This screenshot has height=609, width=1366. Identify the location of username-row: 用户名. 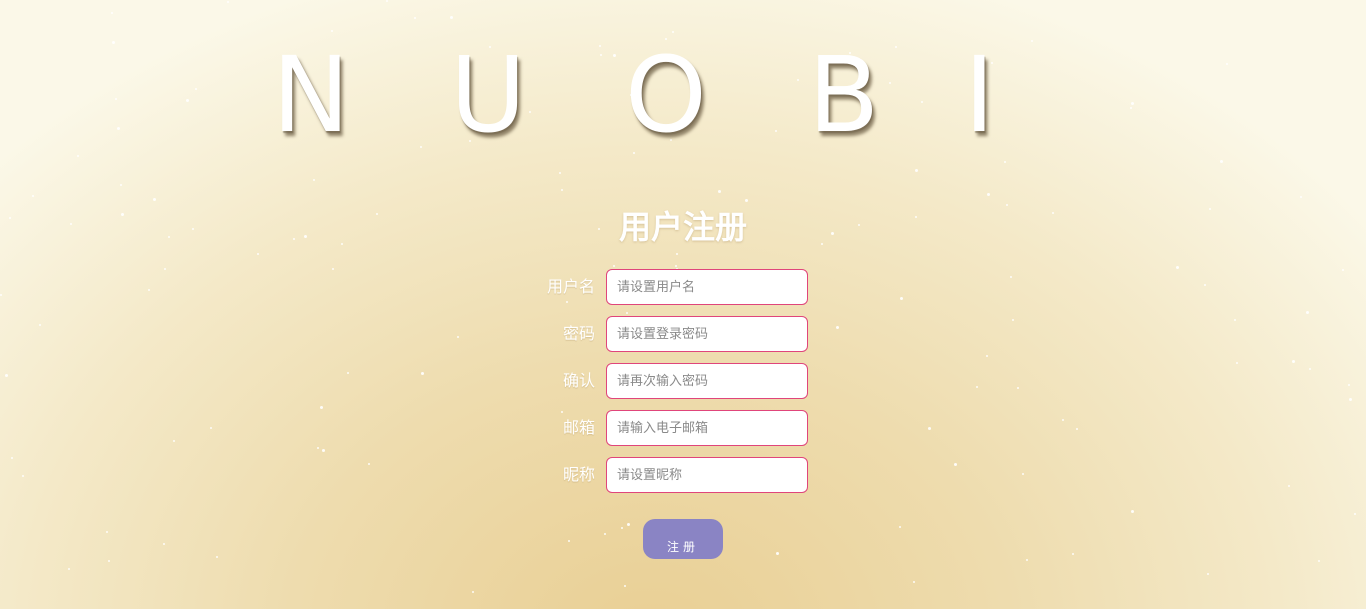
(683, 287).